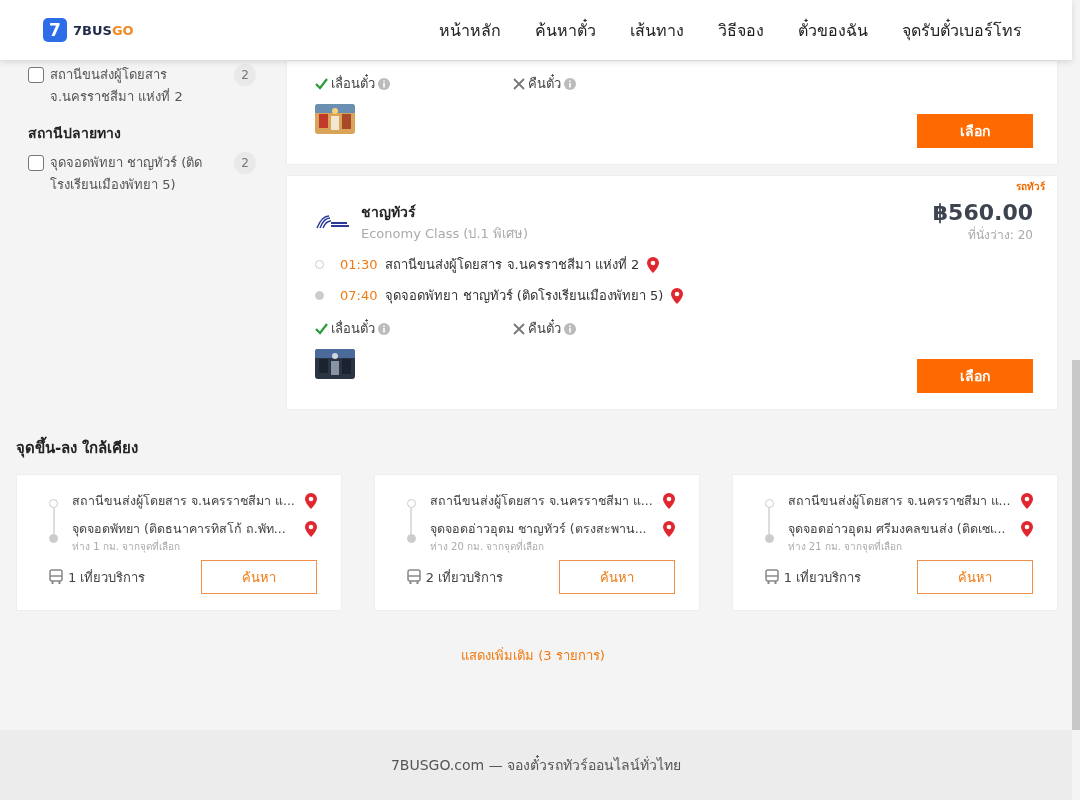 This screenshot has height=800, width=1080. What do you see at coordinates (75, 133) in the screenshot?
I see `filter-title: สถานีปลายทาง` at bounding box center [75, 133].